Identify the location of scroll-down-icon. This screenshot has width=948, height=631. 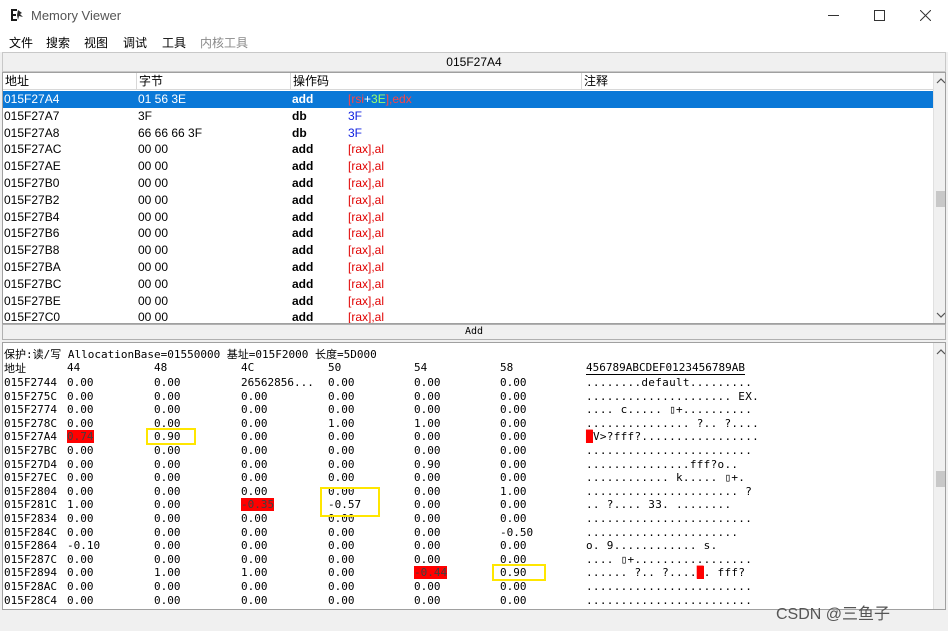
(941, 315).